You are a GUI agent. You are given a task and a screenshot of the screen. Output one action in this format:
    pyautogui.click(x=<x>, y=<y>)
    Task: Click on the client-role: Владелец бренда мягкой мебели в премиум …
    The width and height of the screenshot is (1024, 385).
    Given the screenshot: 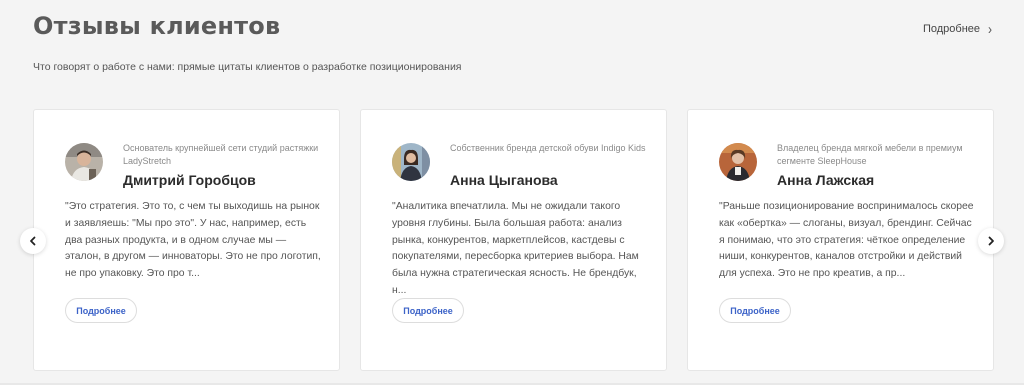 What is the action you would take?
    pyautogui.click(x=870, y=154)
    